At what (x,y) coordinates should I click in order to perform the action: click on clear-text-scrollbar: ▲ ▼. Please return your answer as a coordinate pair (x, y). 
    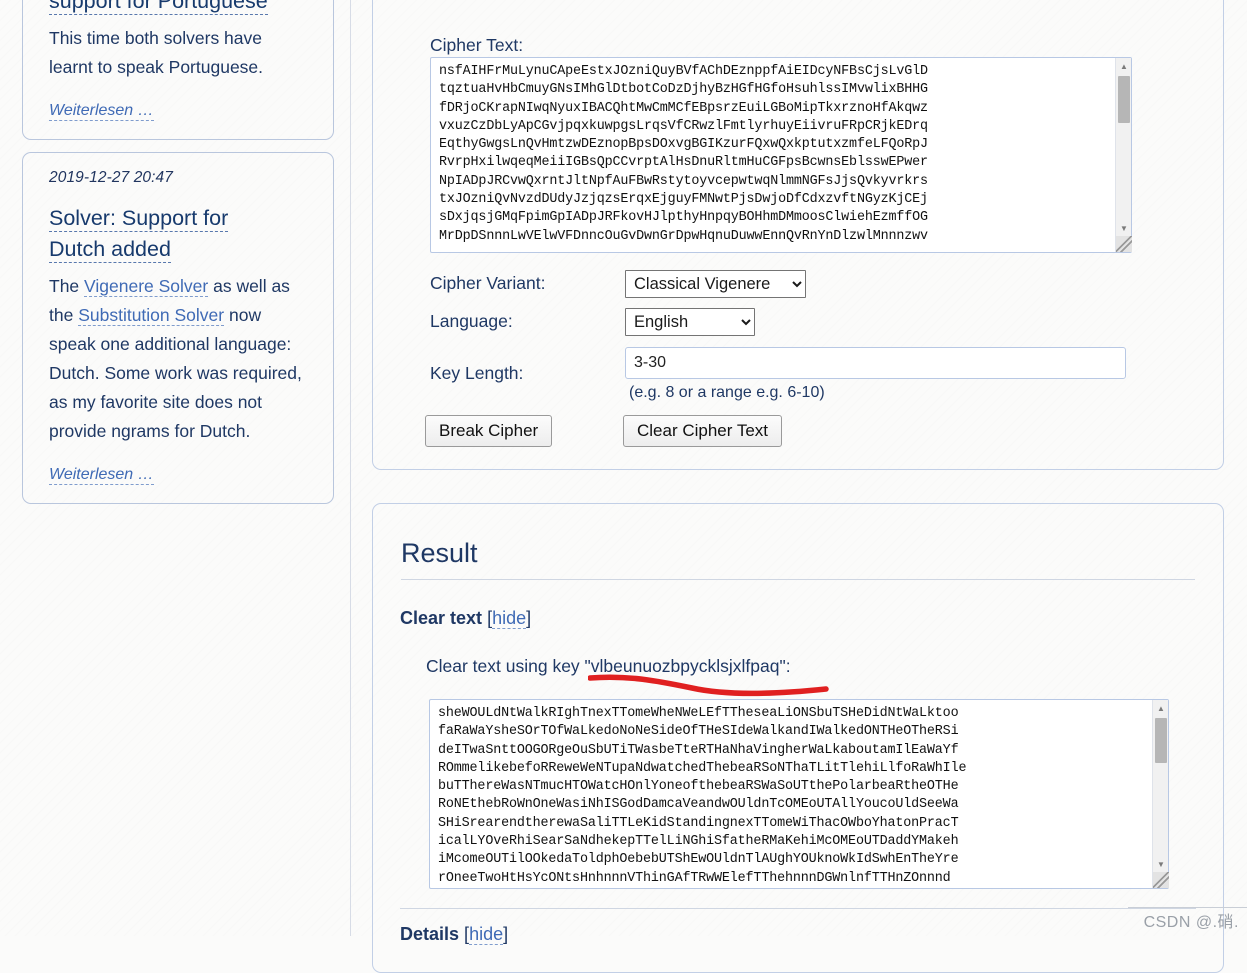
    Looking at the image, I should click on (1160, 794).